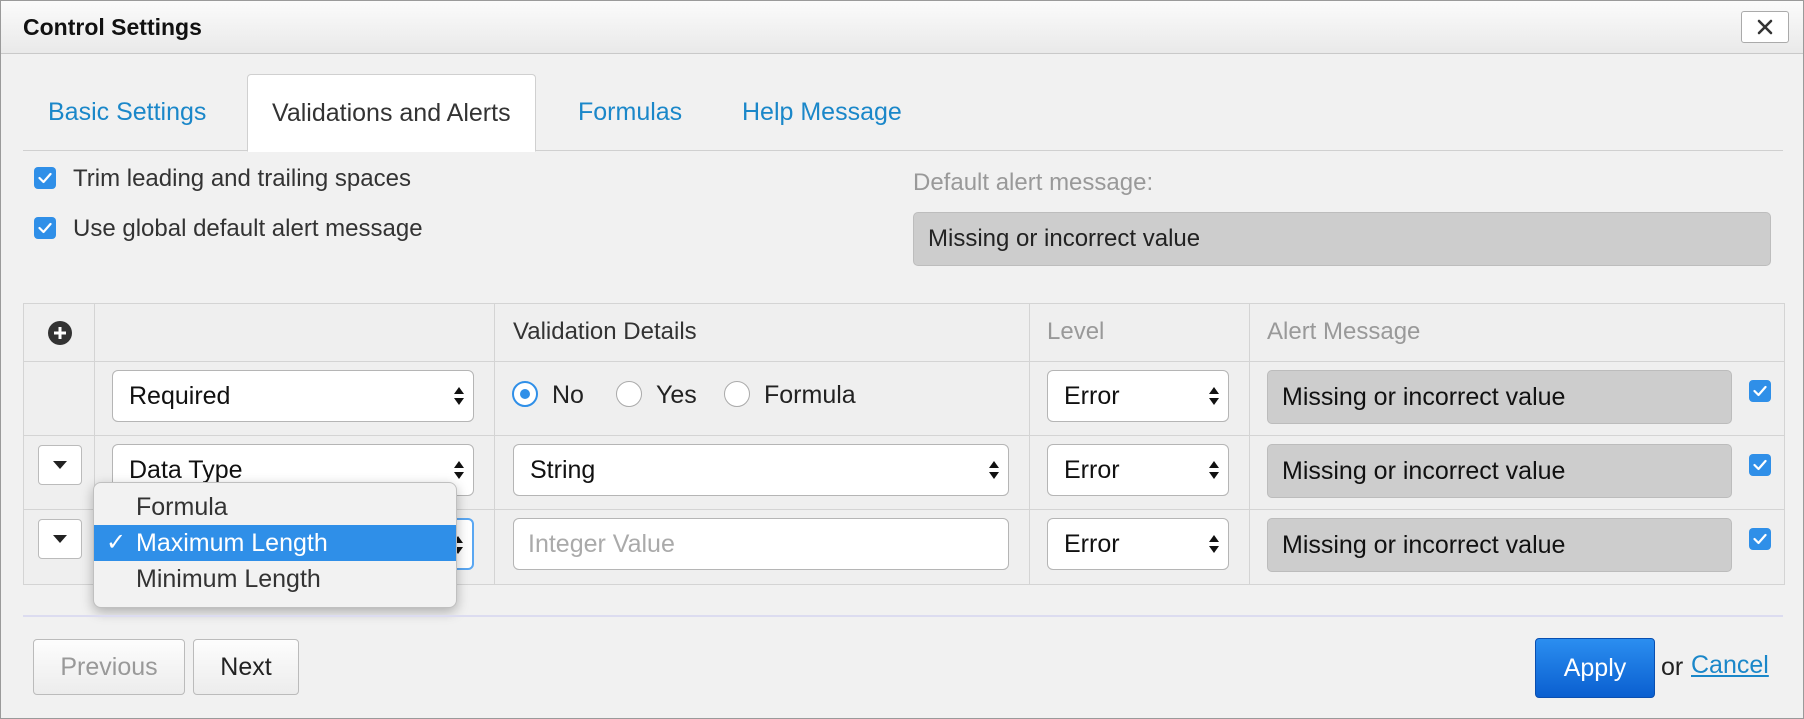 This screenshot has width=1804, height=719. What do you see at coordinates (60, 333) in the screenshot?
I see `add-validation-icon` at bounding box center [60, 333].